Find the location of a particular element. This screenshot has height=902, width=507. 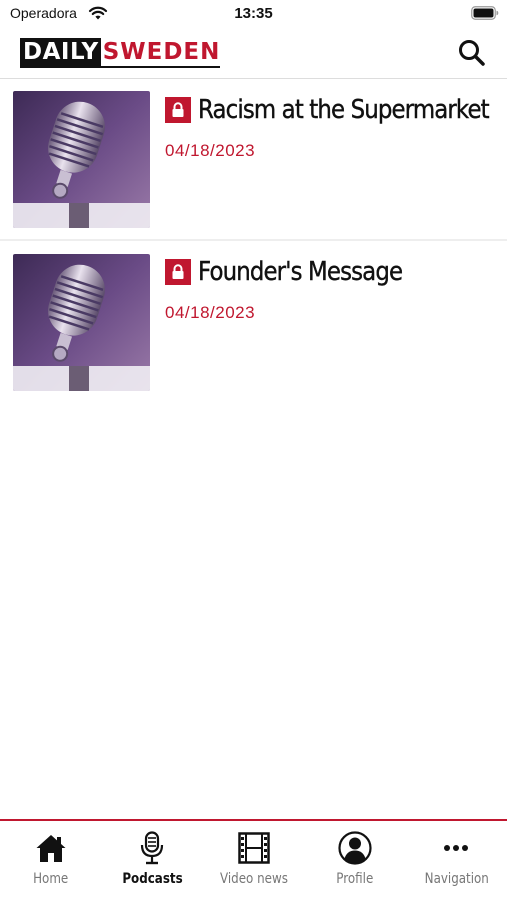

tab-podcasts: Podcasts is located at coordinates (151, 861).